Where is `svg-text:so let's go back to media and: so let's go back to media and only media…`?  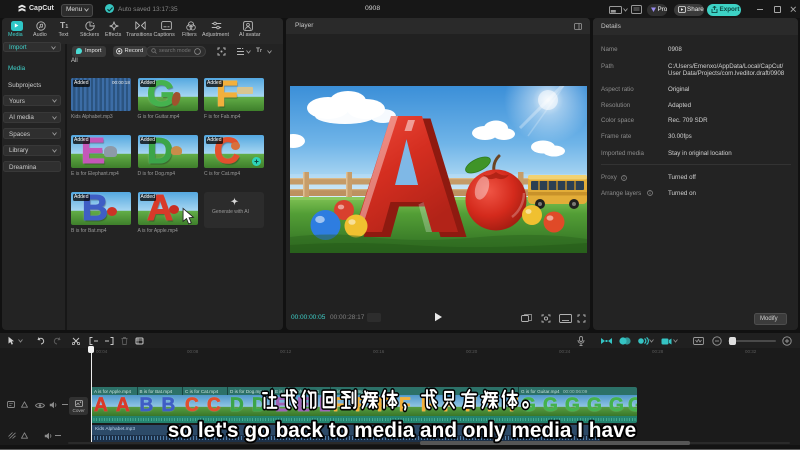
svg-text:so let's go back to media and: so let's go back to media and only media… is located at coordinates (402, 430).